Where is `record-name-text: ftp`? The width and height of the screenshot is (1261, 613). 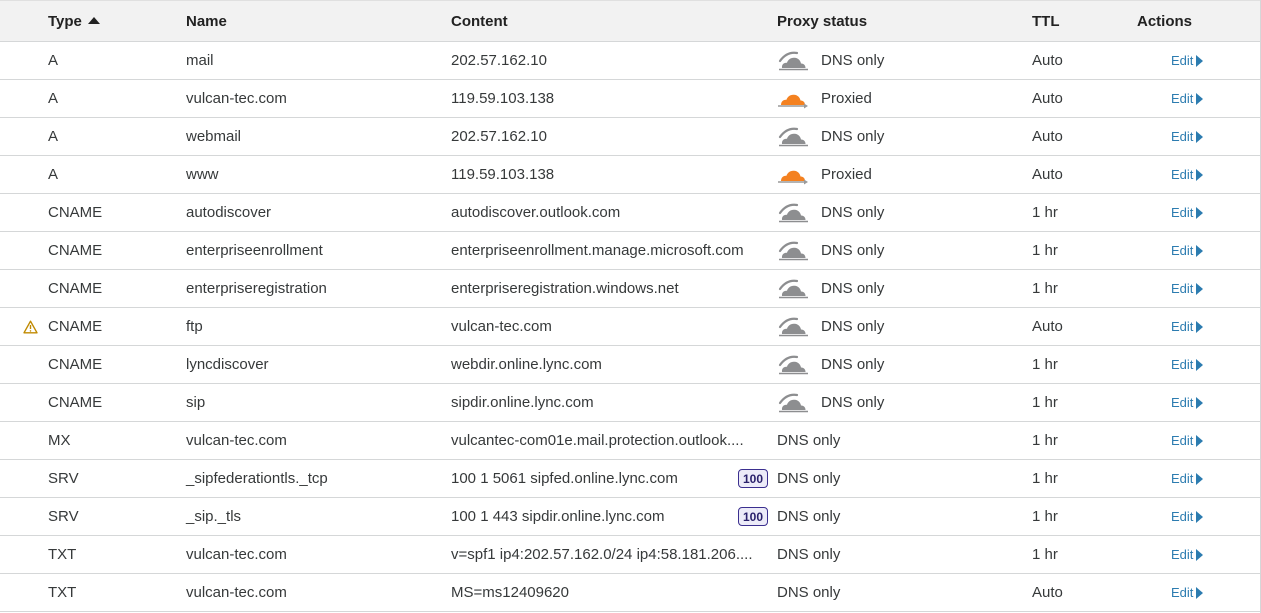
record-name-text: ftp is located at coordinates (194, 326).